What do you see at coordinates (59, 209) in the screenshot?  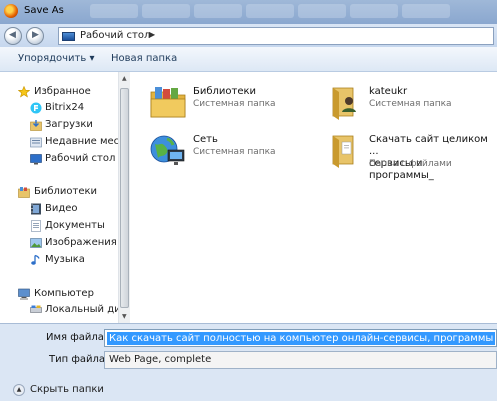 I see `nav-video: Видео` at bounding box center [59, 209].